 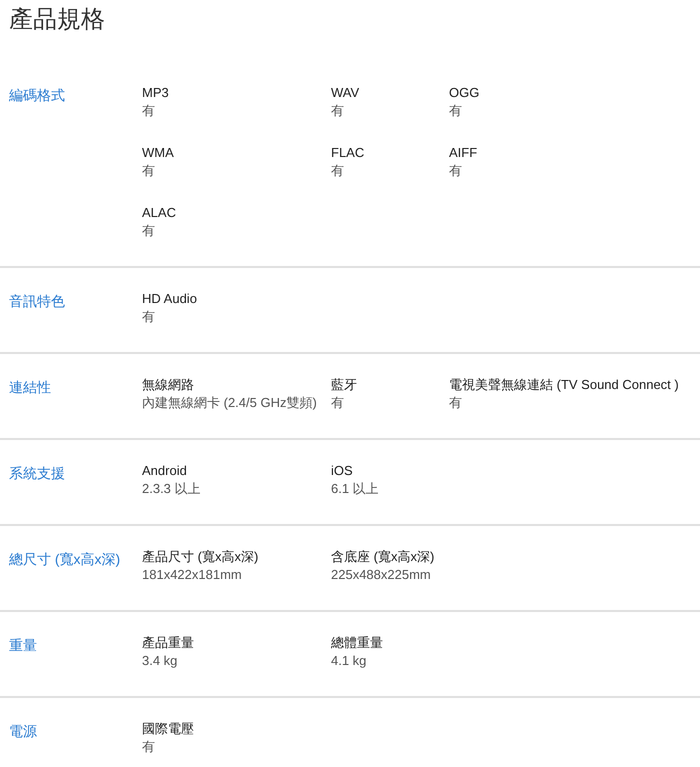 I want to click on spec-name: 總體重量, so click(x=357, y=643).